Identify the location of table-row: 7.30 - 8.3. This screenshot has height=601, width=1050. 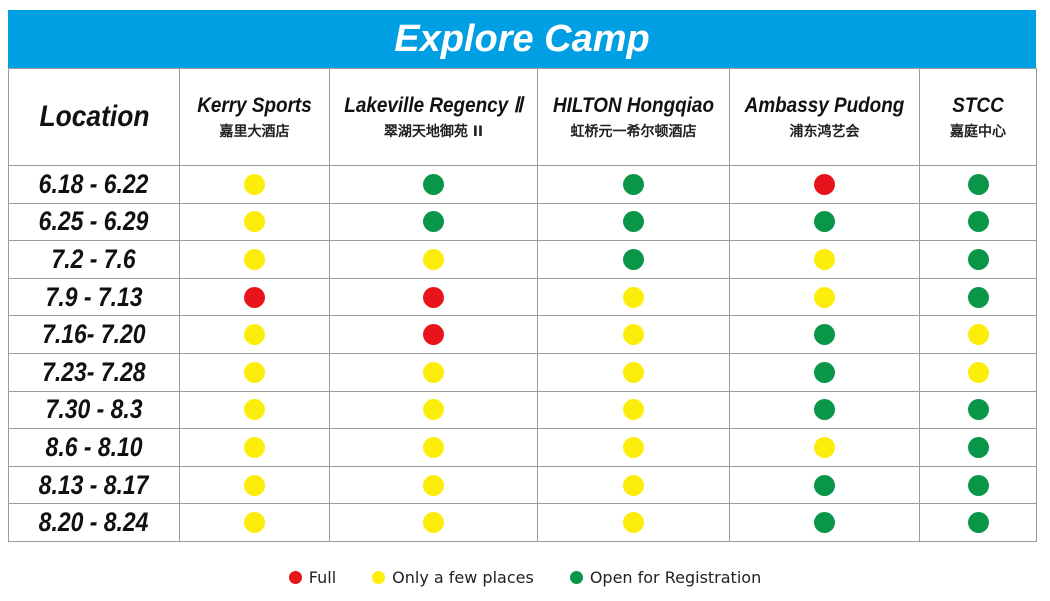
(522, 410).